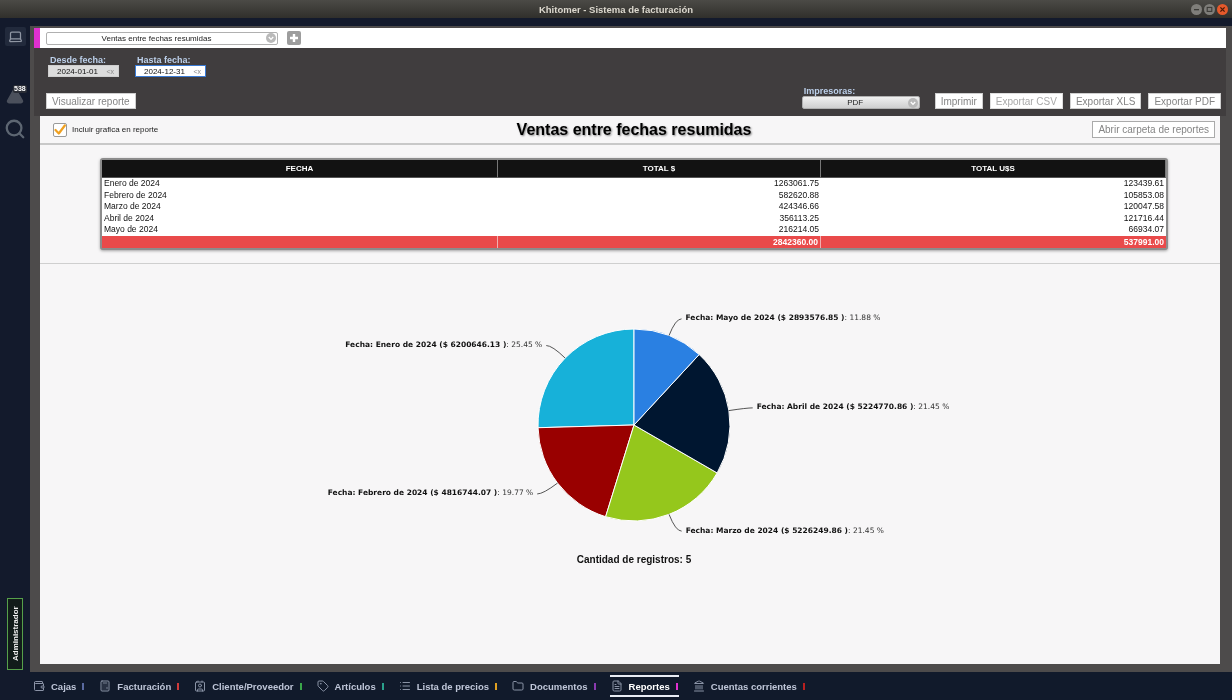 This screenshot has height=700, width=1232. I want to click on view-report-button: Visualizar reporte, so click(91, 101).